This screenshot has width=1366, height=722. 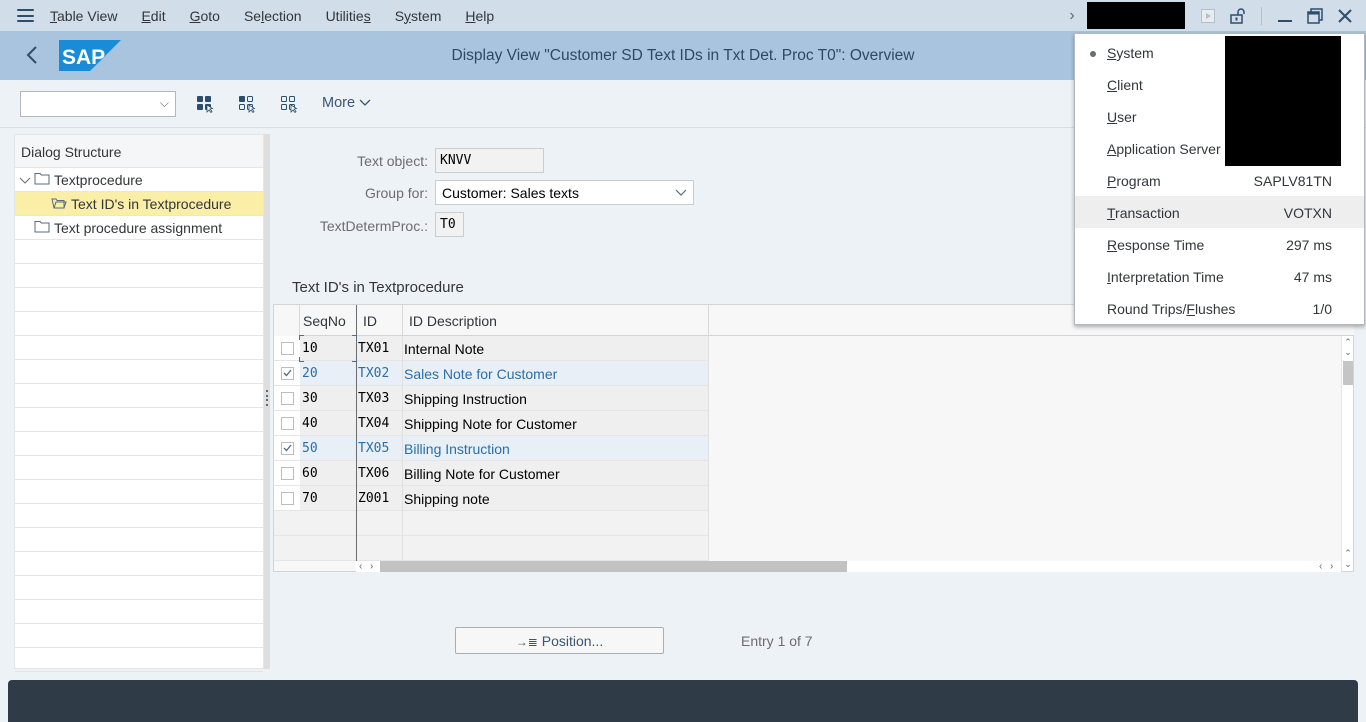 I want to click on tree-item: Text ID's in Textprocedure, so click(x=139, y=204).